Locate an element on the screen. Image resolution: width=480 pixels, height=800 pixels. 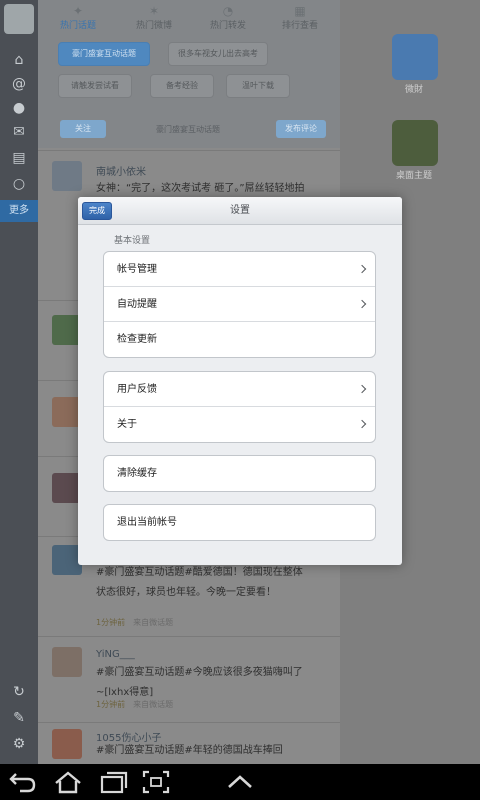
tab-label: 热门微博 is located at coordinates (153, 26).